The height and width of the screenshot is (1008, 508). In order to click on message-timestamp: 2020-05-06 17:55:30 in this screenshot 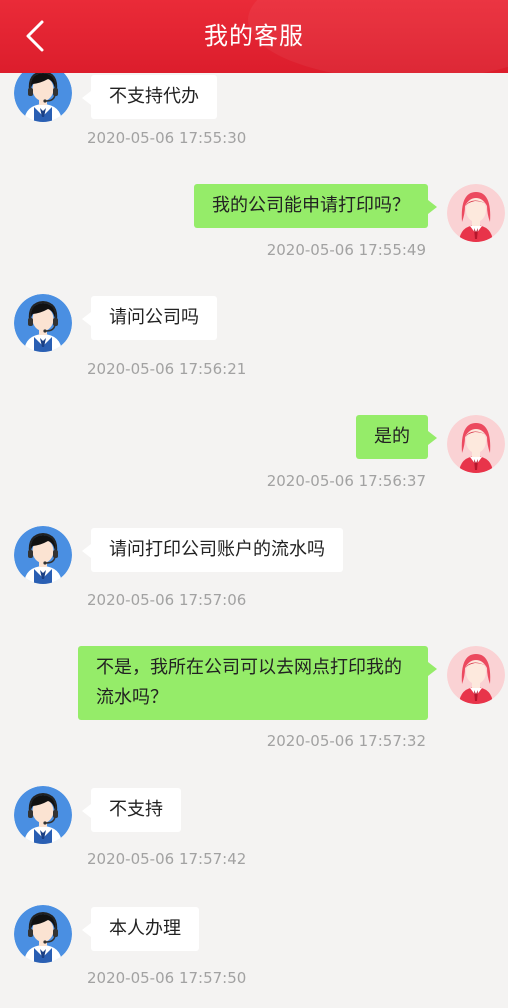, I will do `click(167, 138)`.